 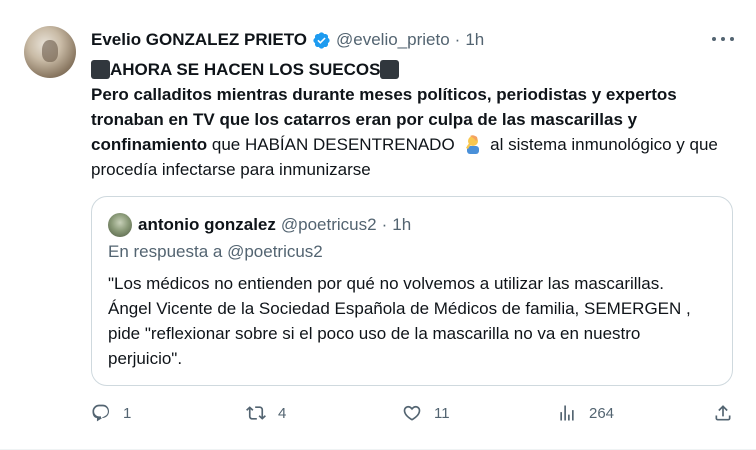 I want to click on reply-button: 1, so click(x=111, y=413).